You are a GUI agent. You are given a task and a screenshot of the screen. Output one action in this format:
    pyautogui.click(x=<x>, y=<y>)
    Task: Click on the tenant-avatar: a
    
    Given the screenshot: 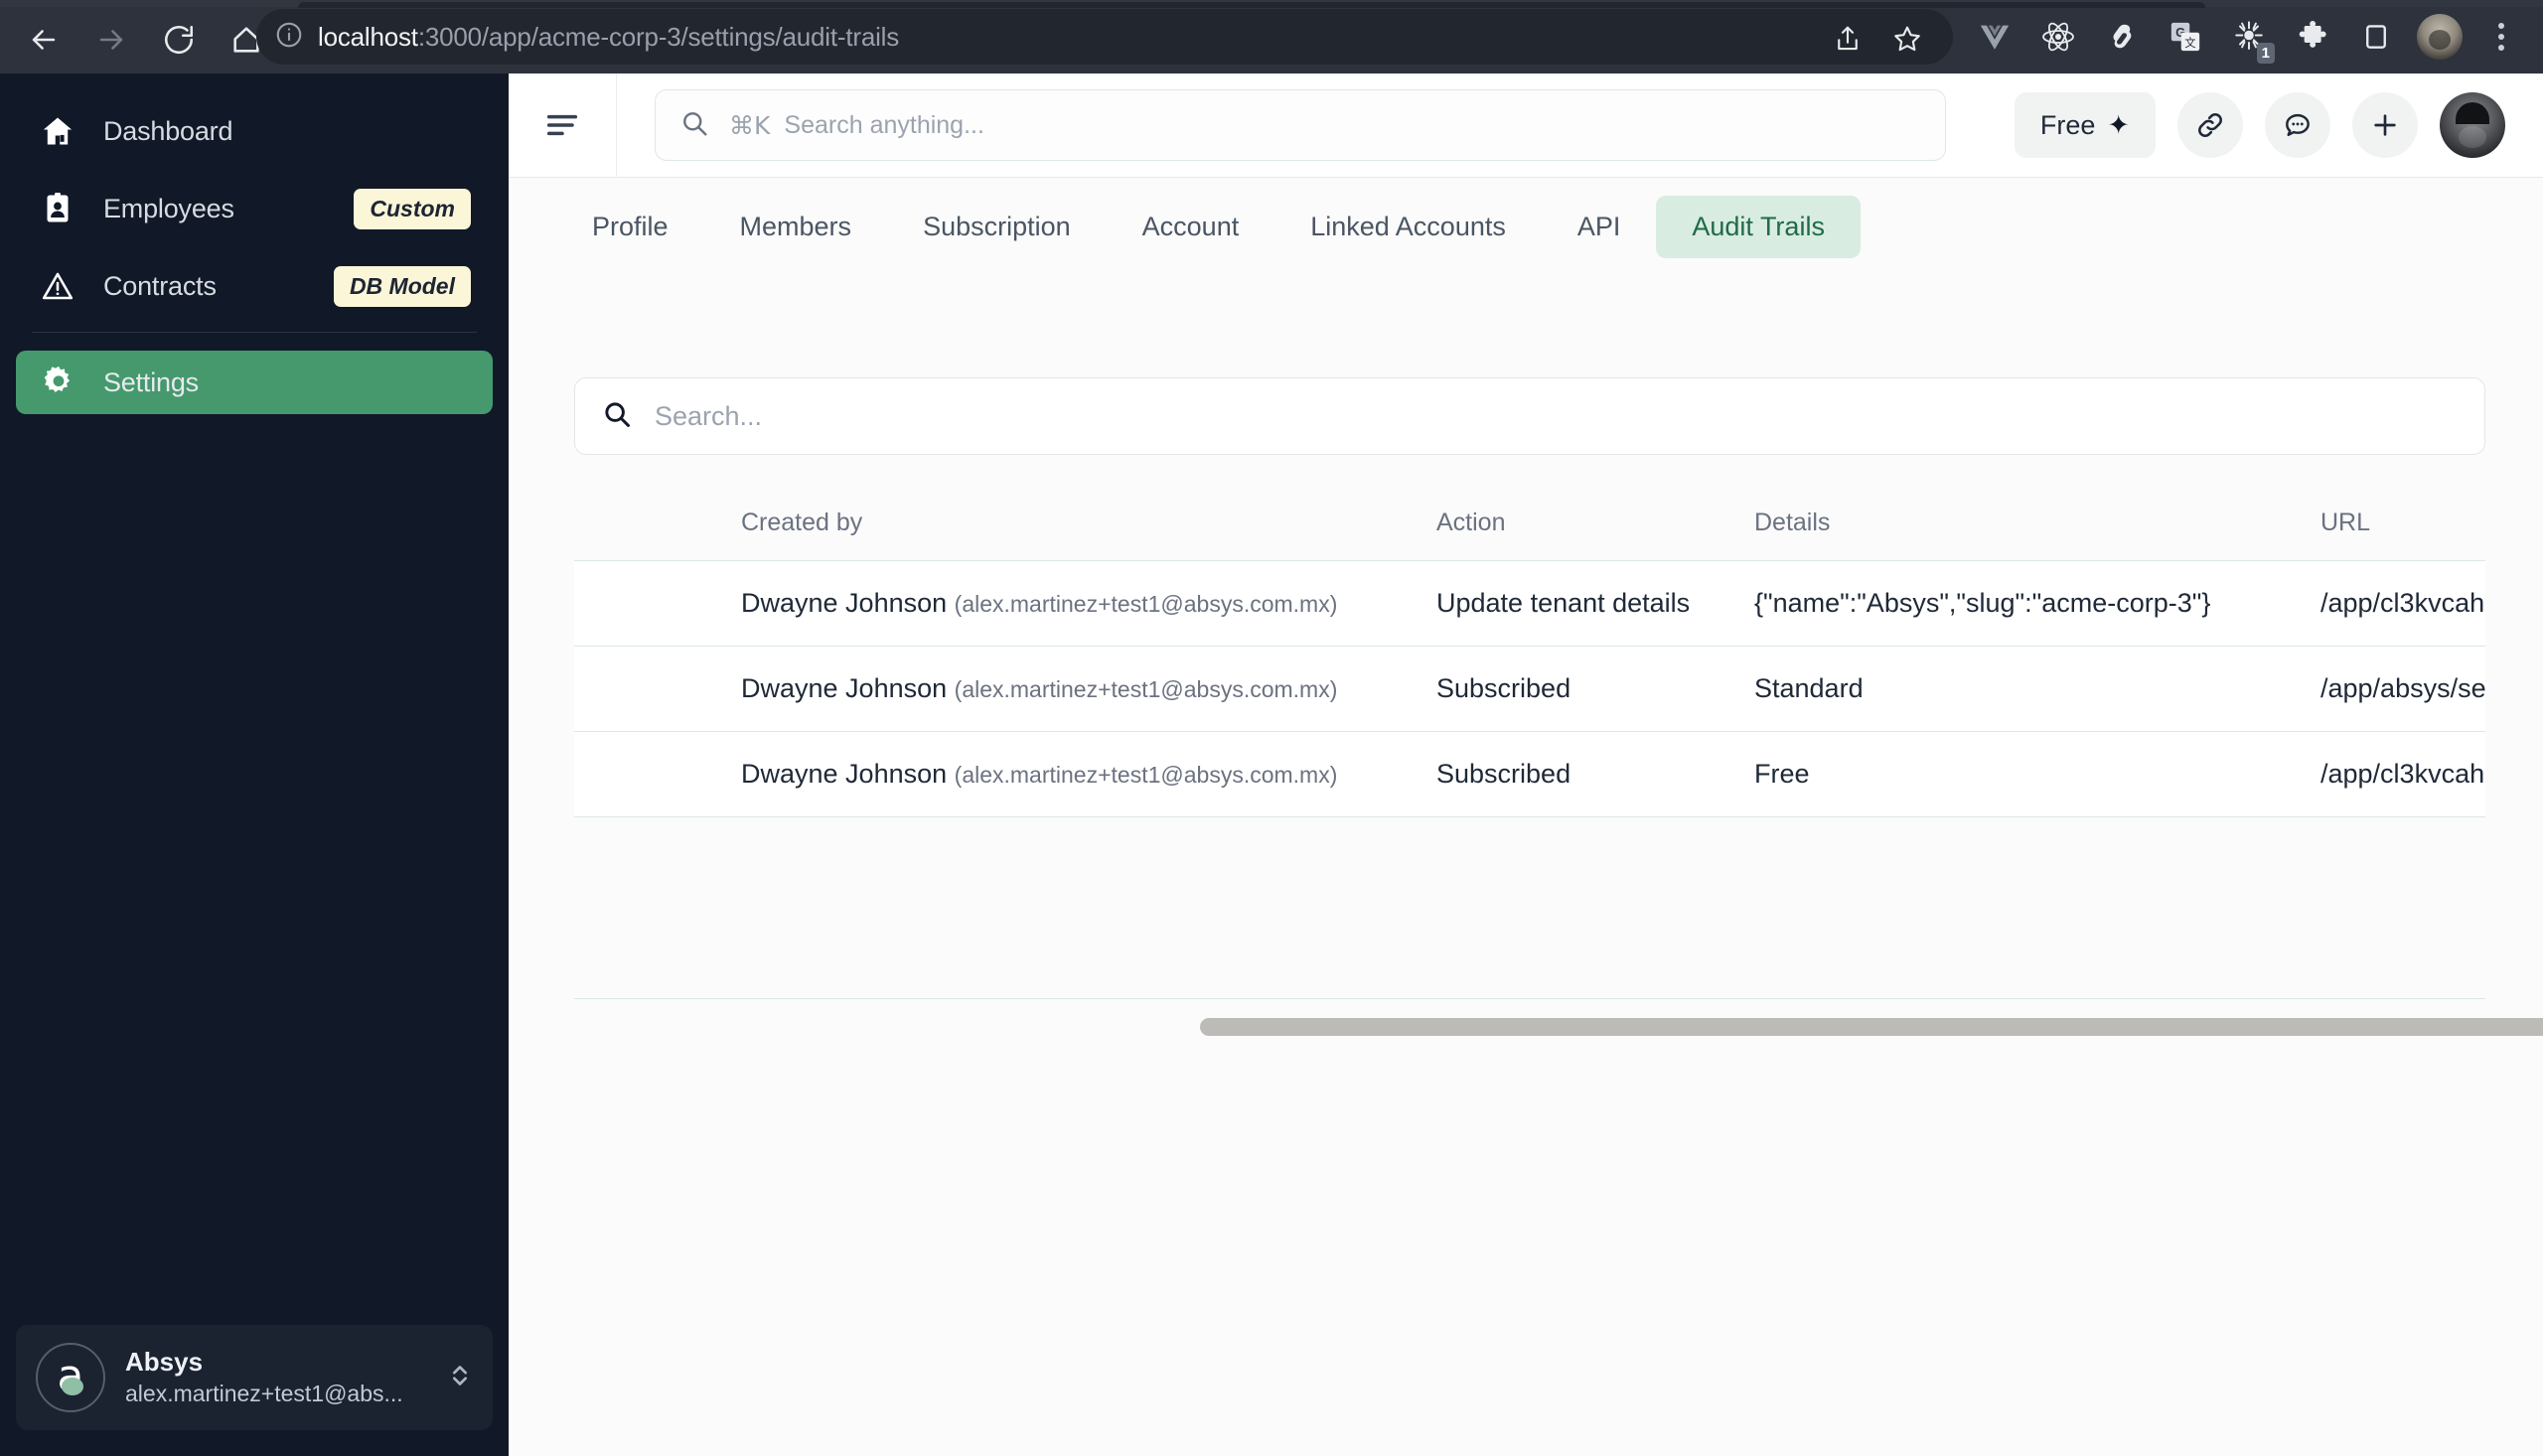 What is the action you would take?
    pyautogui.click(x=70, y=1377)
    